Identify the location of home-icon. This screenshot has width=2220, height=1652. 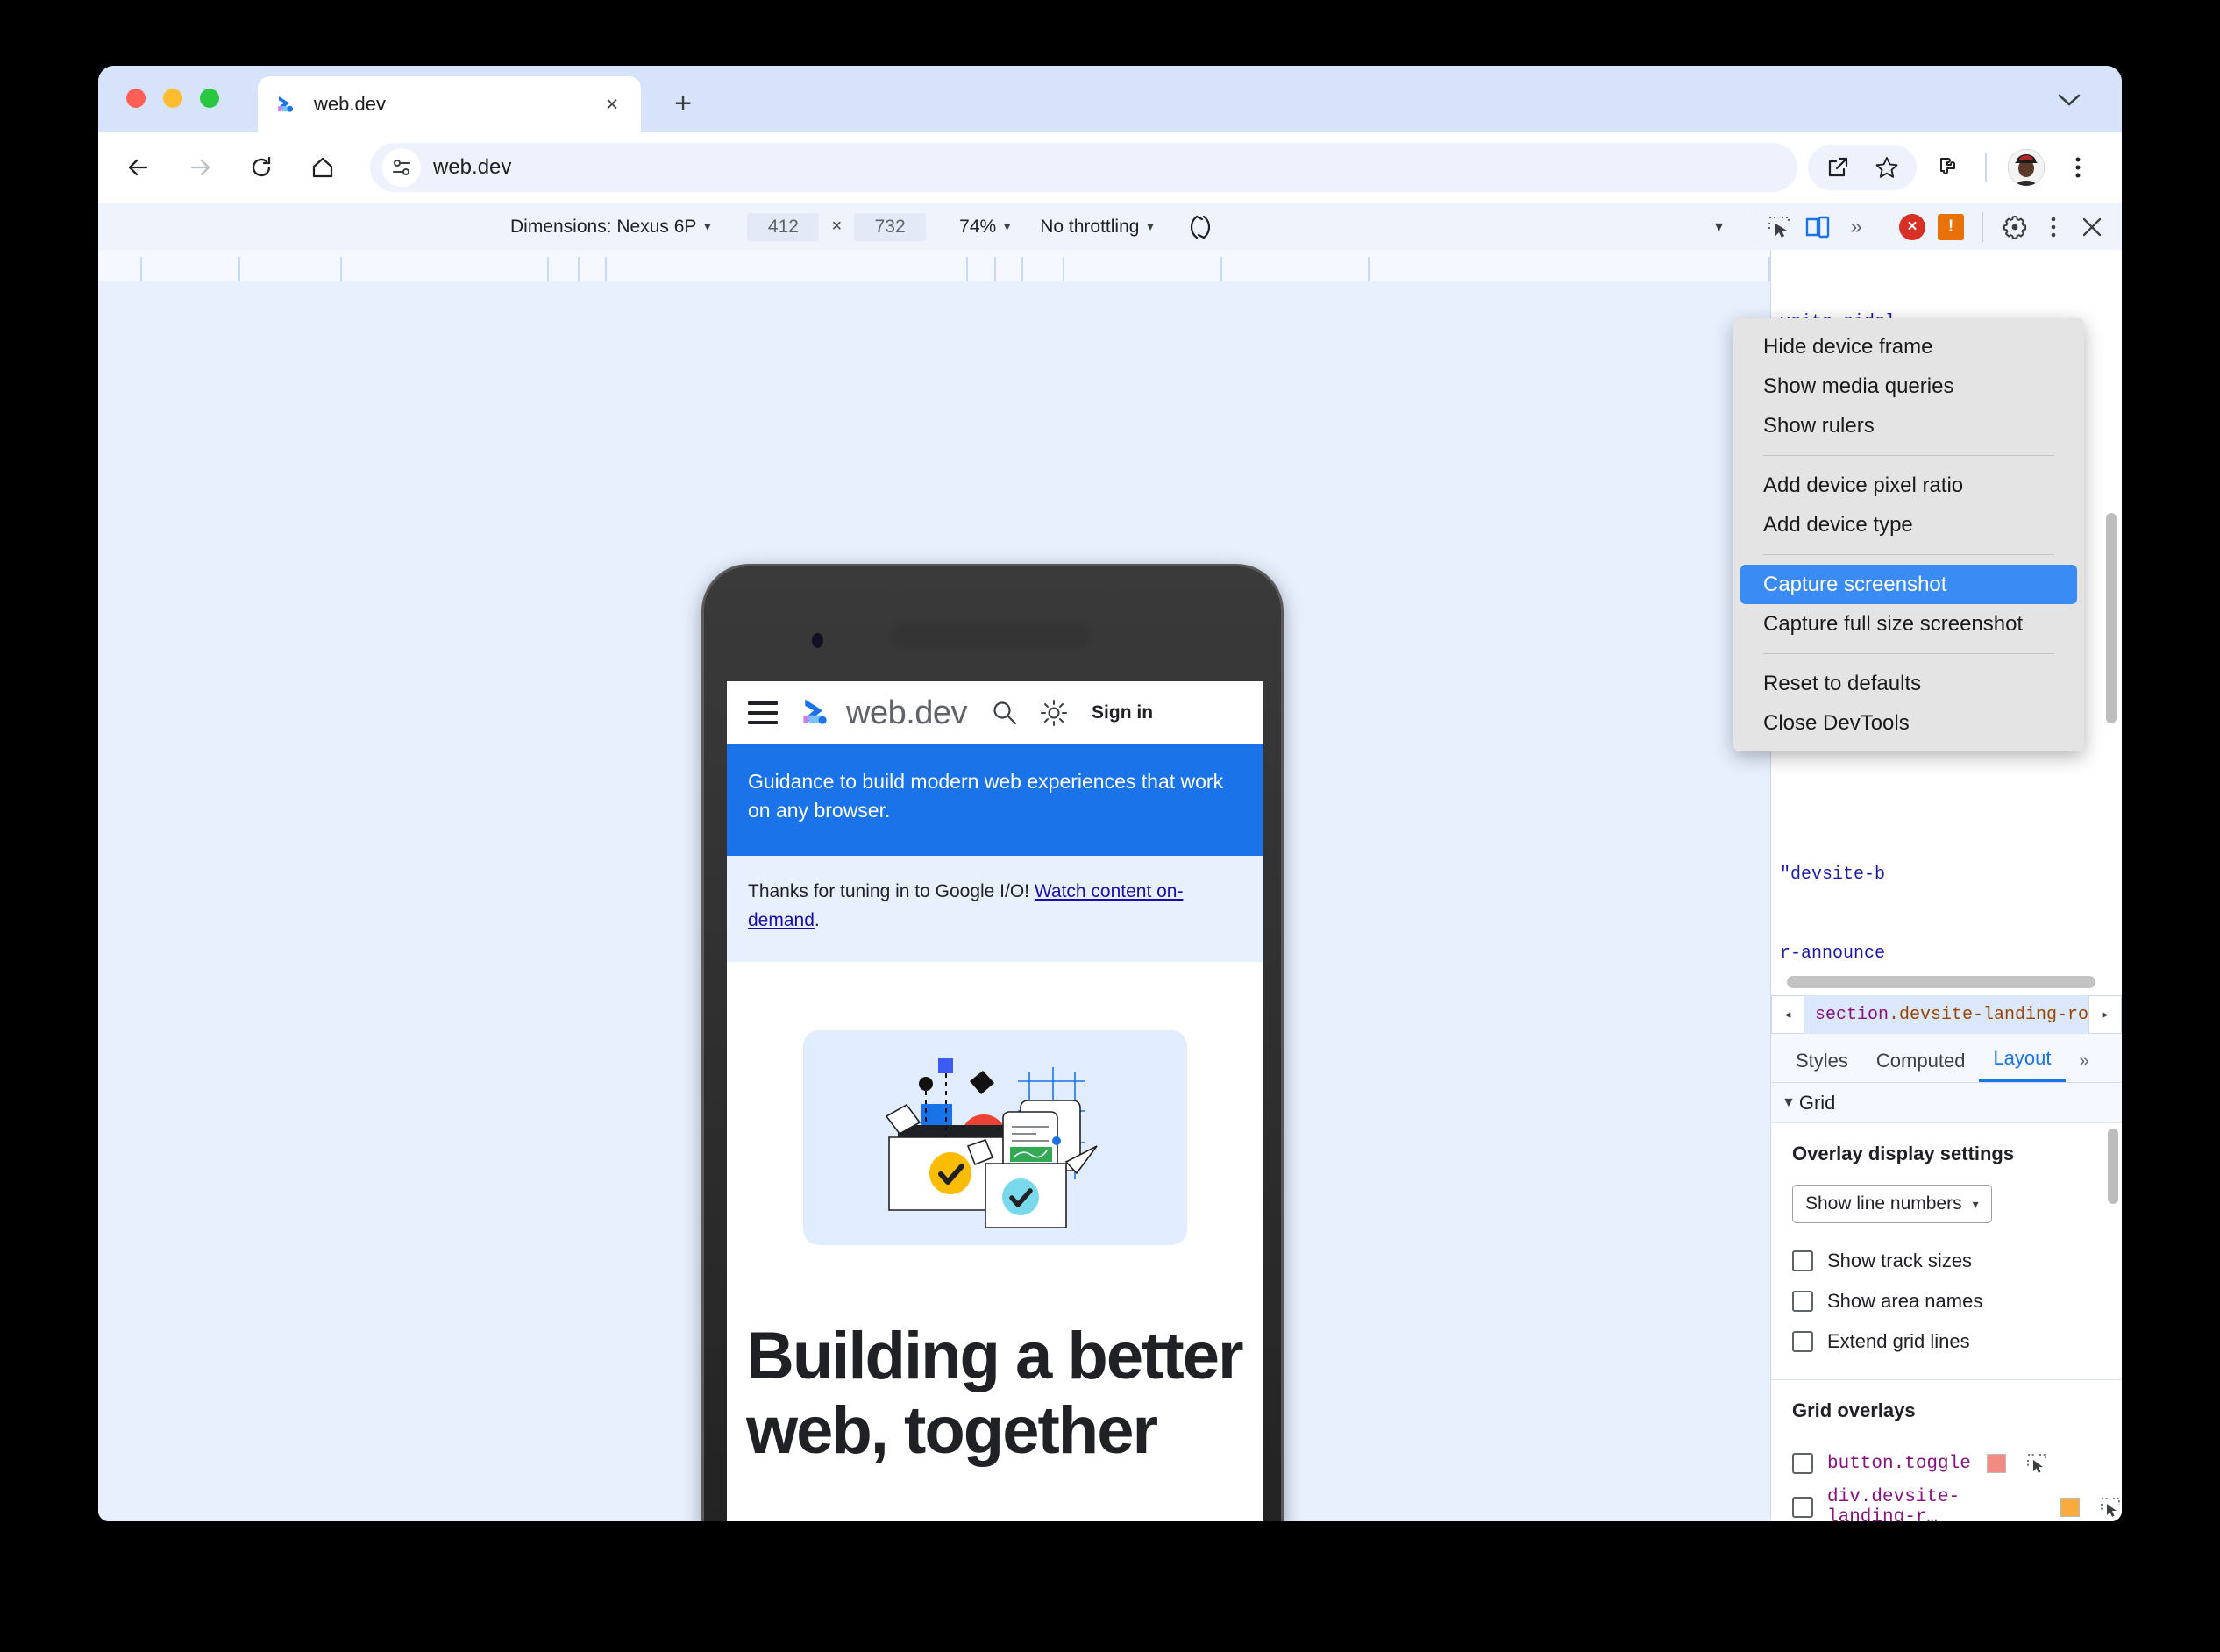
(323, 167).